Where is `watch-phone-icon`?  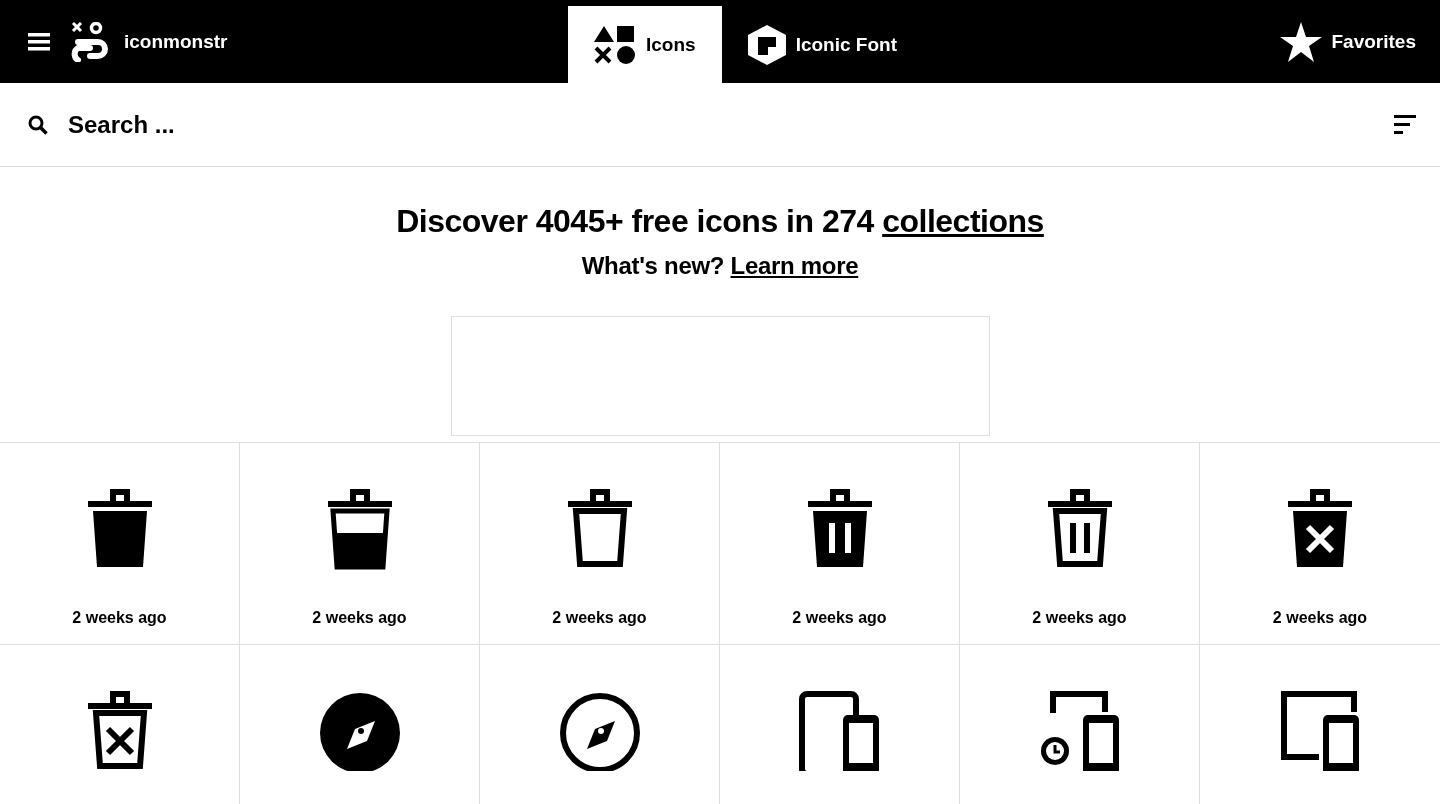
watch-phone-icon is located at coordinates (1079, 731).